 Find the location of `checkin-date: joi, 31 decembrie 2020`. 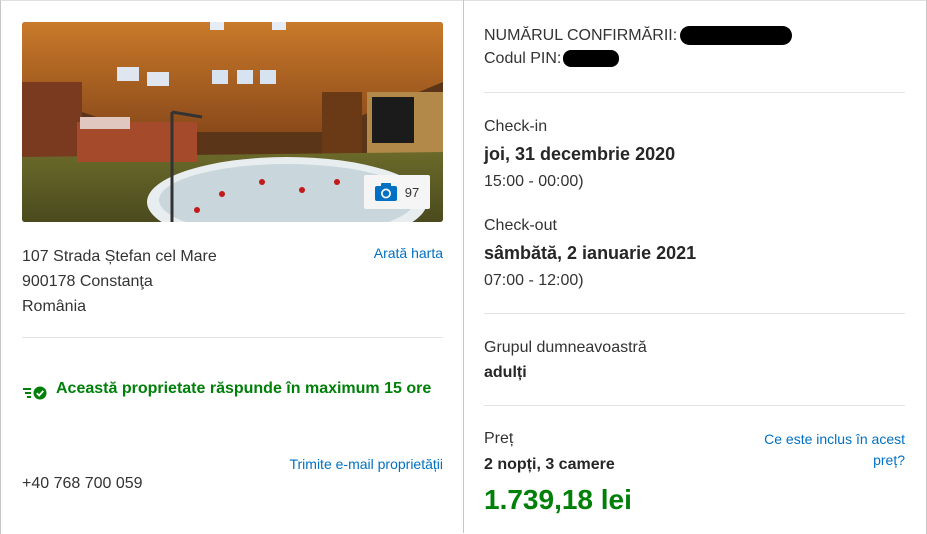

checkin-date: joi, 31 decembrie 2020 is located at coordinates (580, 154).